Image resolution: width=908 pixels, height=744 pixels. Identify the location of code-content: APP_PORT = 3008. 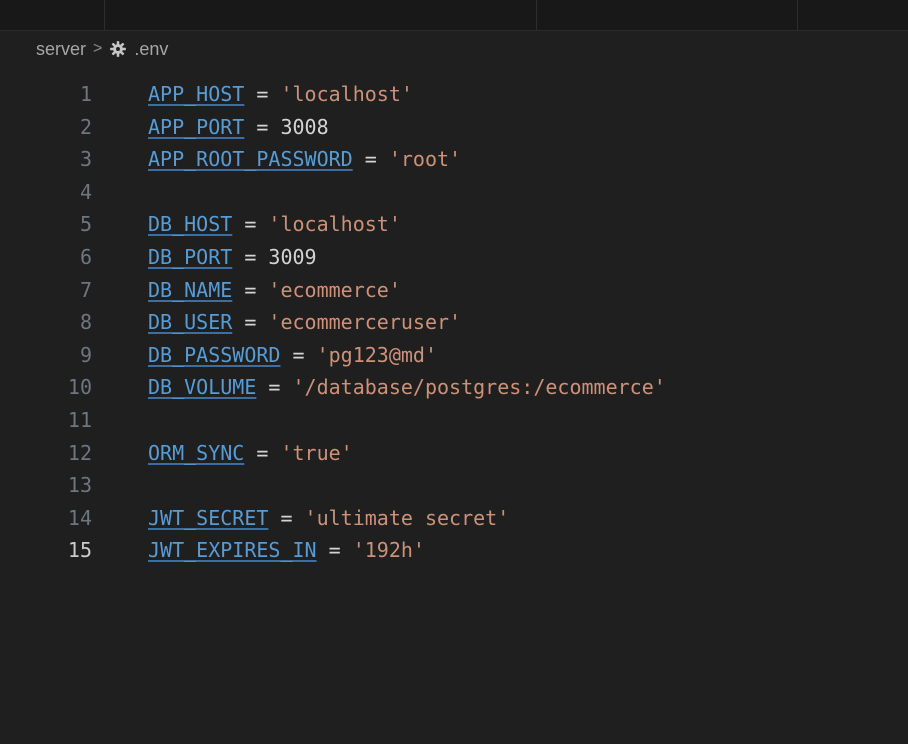
(238, 127).